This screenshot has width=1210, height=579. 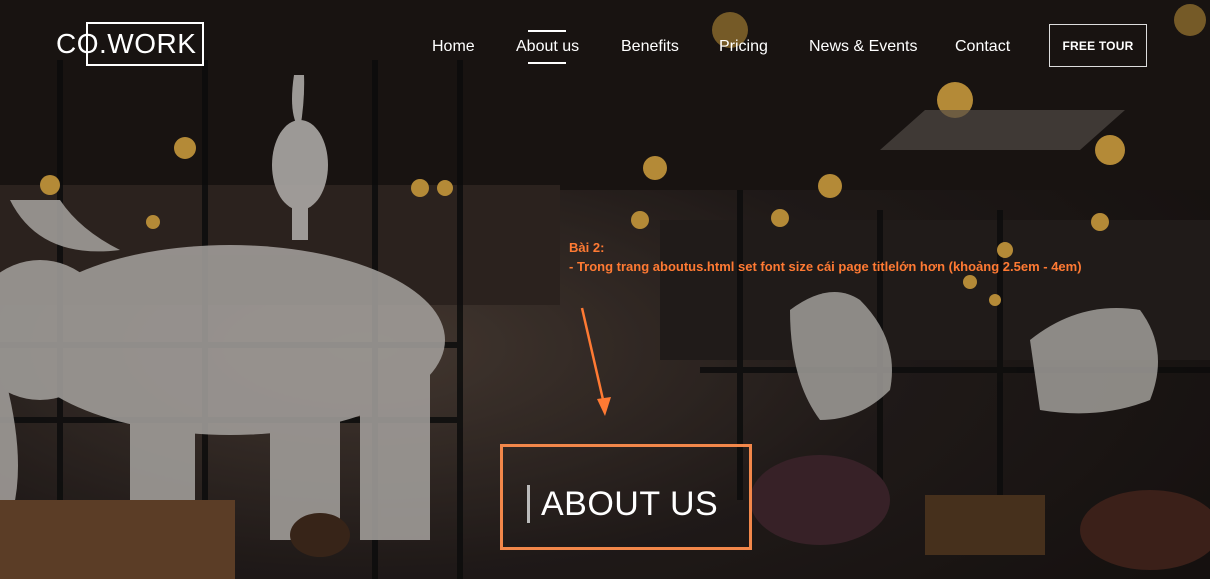 What do you see at coordinates (650, 47) in the screenshot?
I see `nav-item-benefits: Benefits` at bounding box center [650, 47].